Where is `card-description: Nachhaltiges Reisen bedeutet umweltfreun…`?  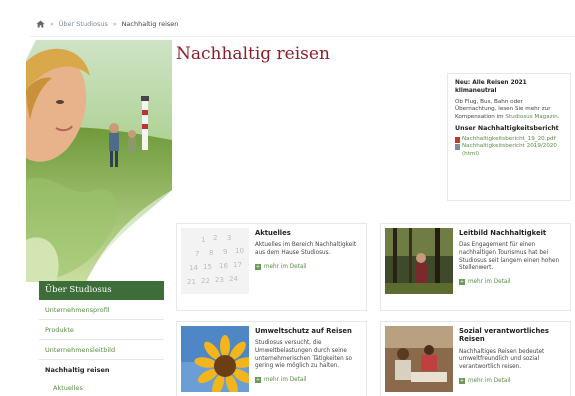 card-description: Nachhaltiges Reisen bedeutet umweltfreun… is located at coordinates (502, 359).